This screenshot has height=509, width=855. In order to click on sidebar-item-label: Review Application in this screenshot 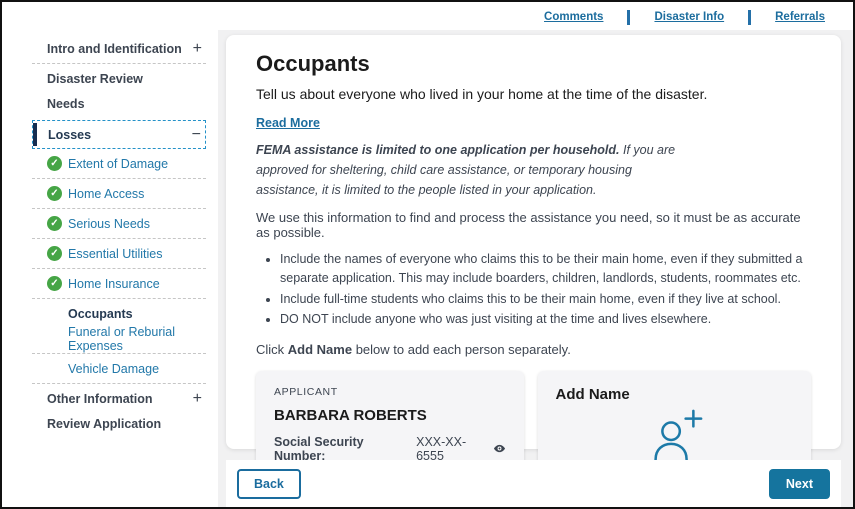, I will do `click(104, 423)`.